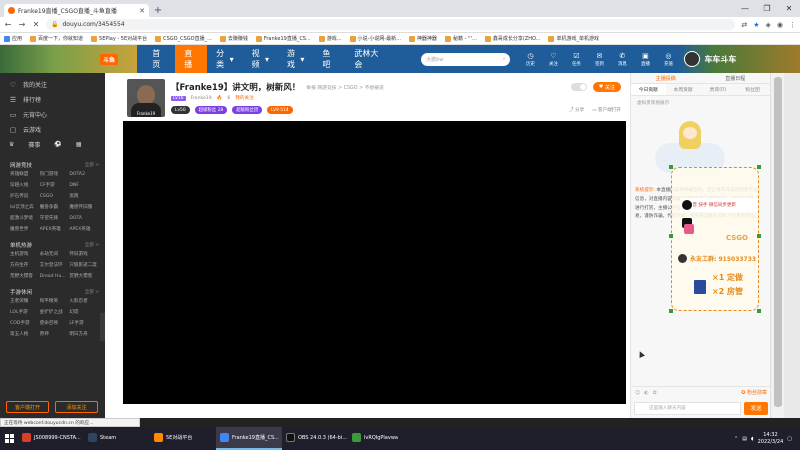  I want to click on browser-tab: Franke19直播_CSGO直播_斗鱼直播 ✕, so click(76, 10).